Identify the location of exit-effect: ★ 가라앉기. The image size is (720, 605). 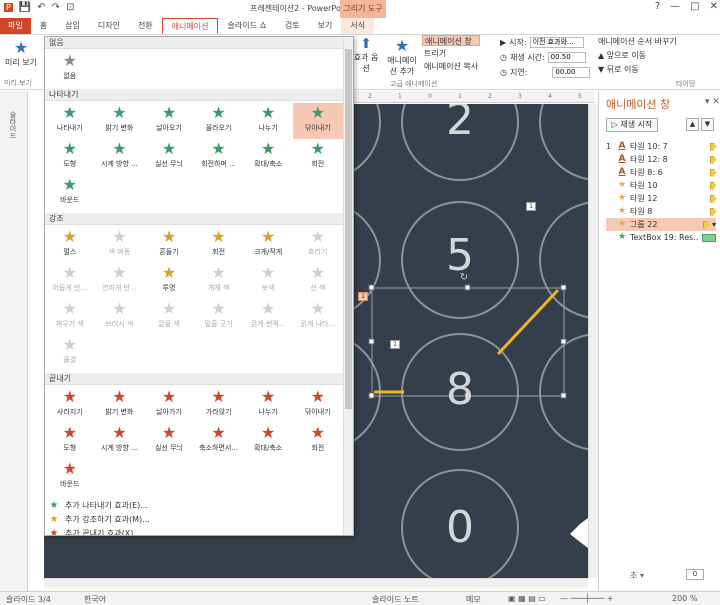
(219, 405).